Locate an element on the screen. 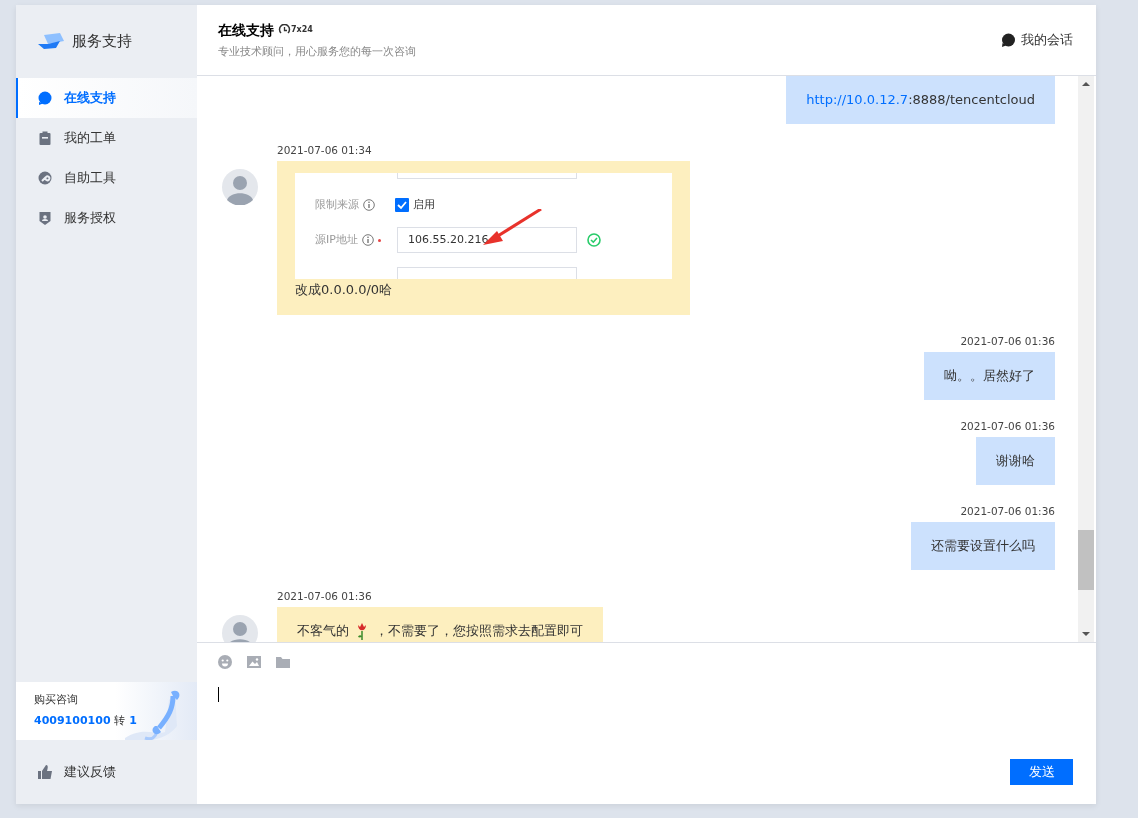 Image resolution: width=1138 pixels, height=818 pixels. message-text: 谢谢哈 is located at coordinates (1015, 461).